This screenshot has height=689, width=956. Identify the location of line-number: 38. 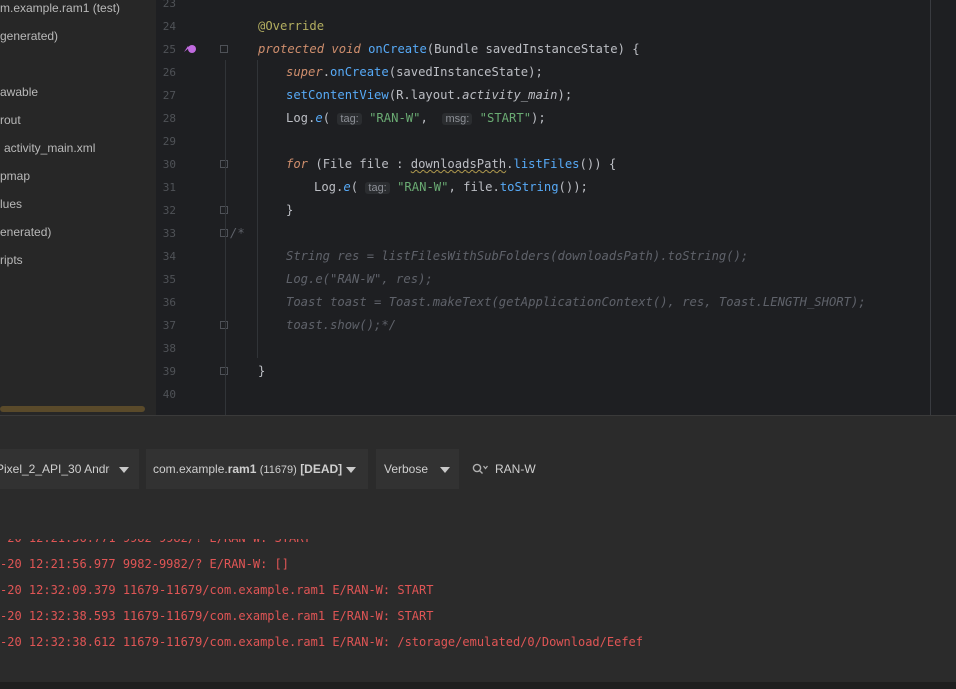
(169, 348).